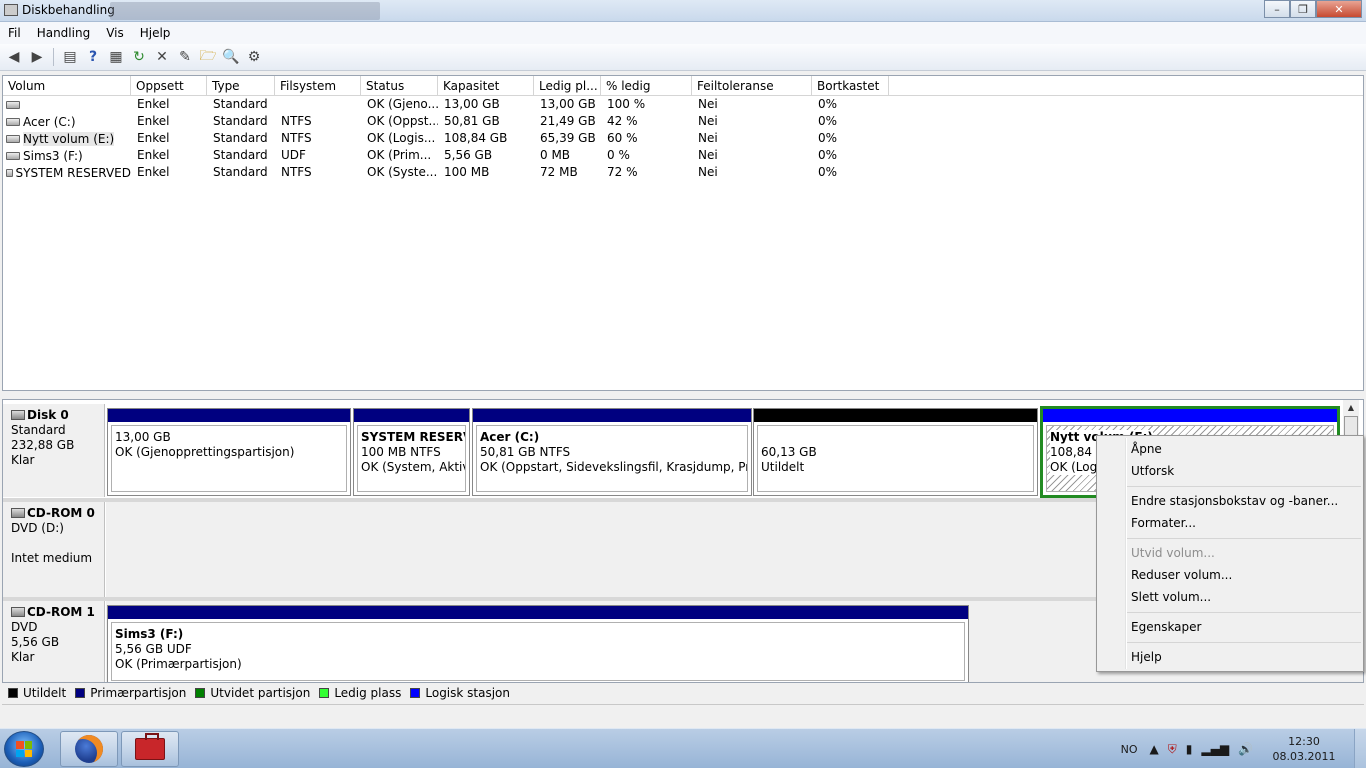 The height and width of the screenshot is (768, 1366). What do you see at coordinates (229, 452) in the screenshot?
I see `partition-recovery: 13,00 GB OK (Gjenopprettingspartisjon)` at bounding box center [229, 452].